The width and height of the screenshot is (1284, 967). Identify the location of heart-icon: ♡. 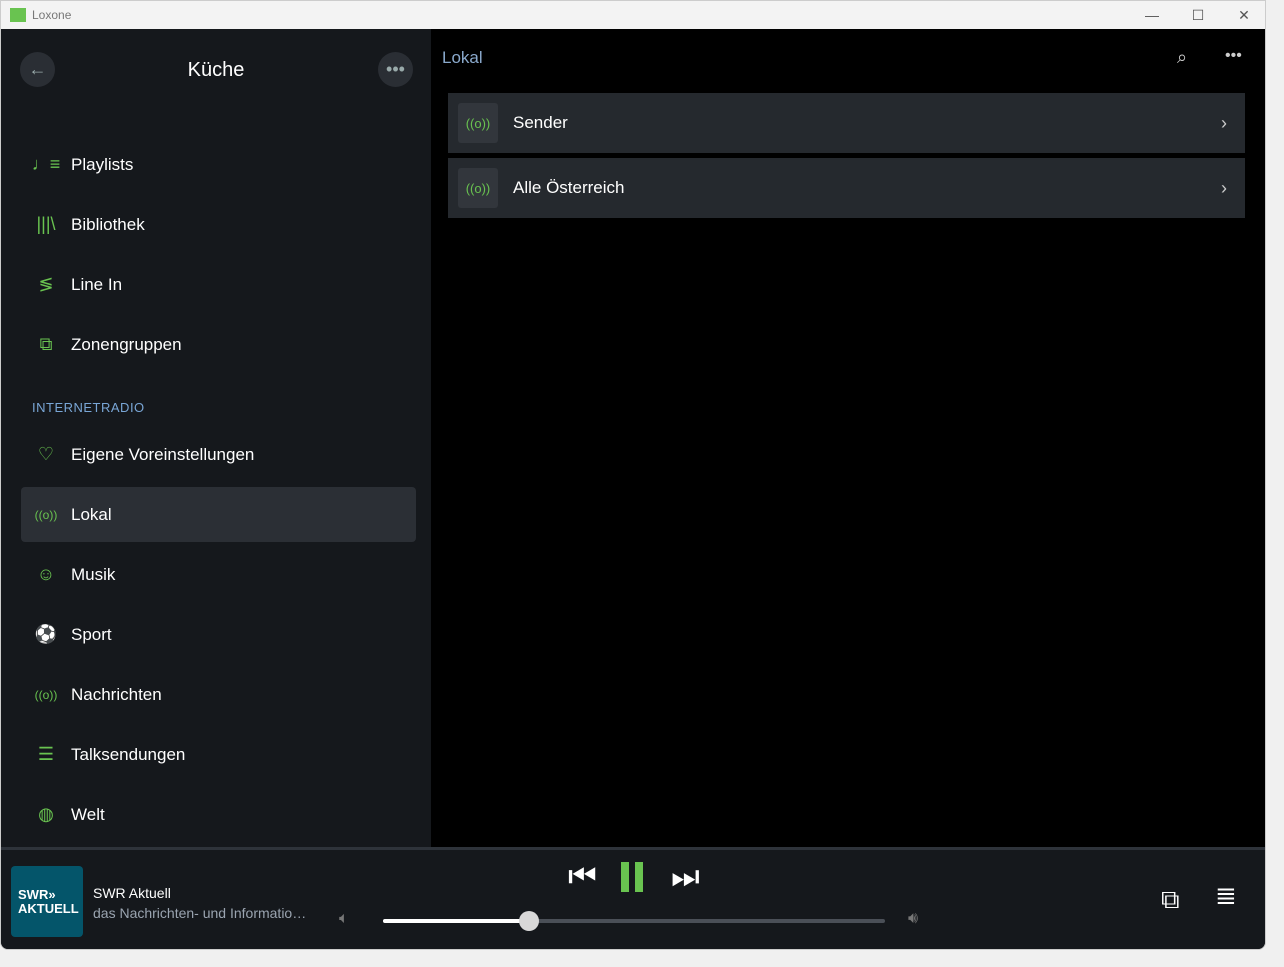
(46, 454).